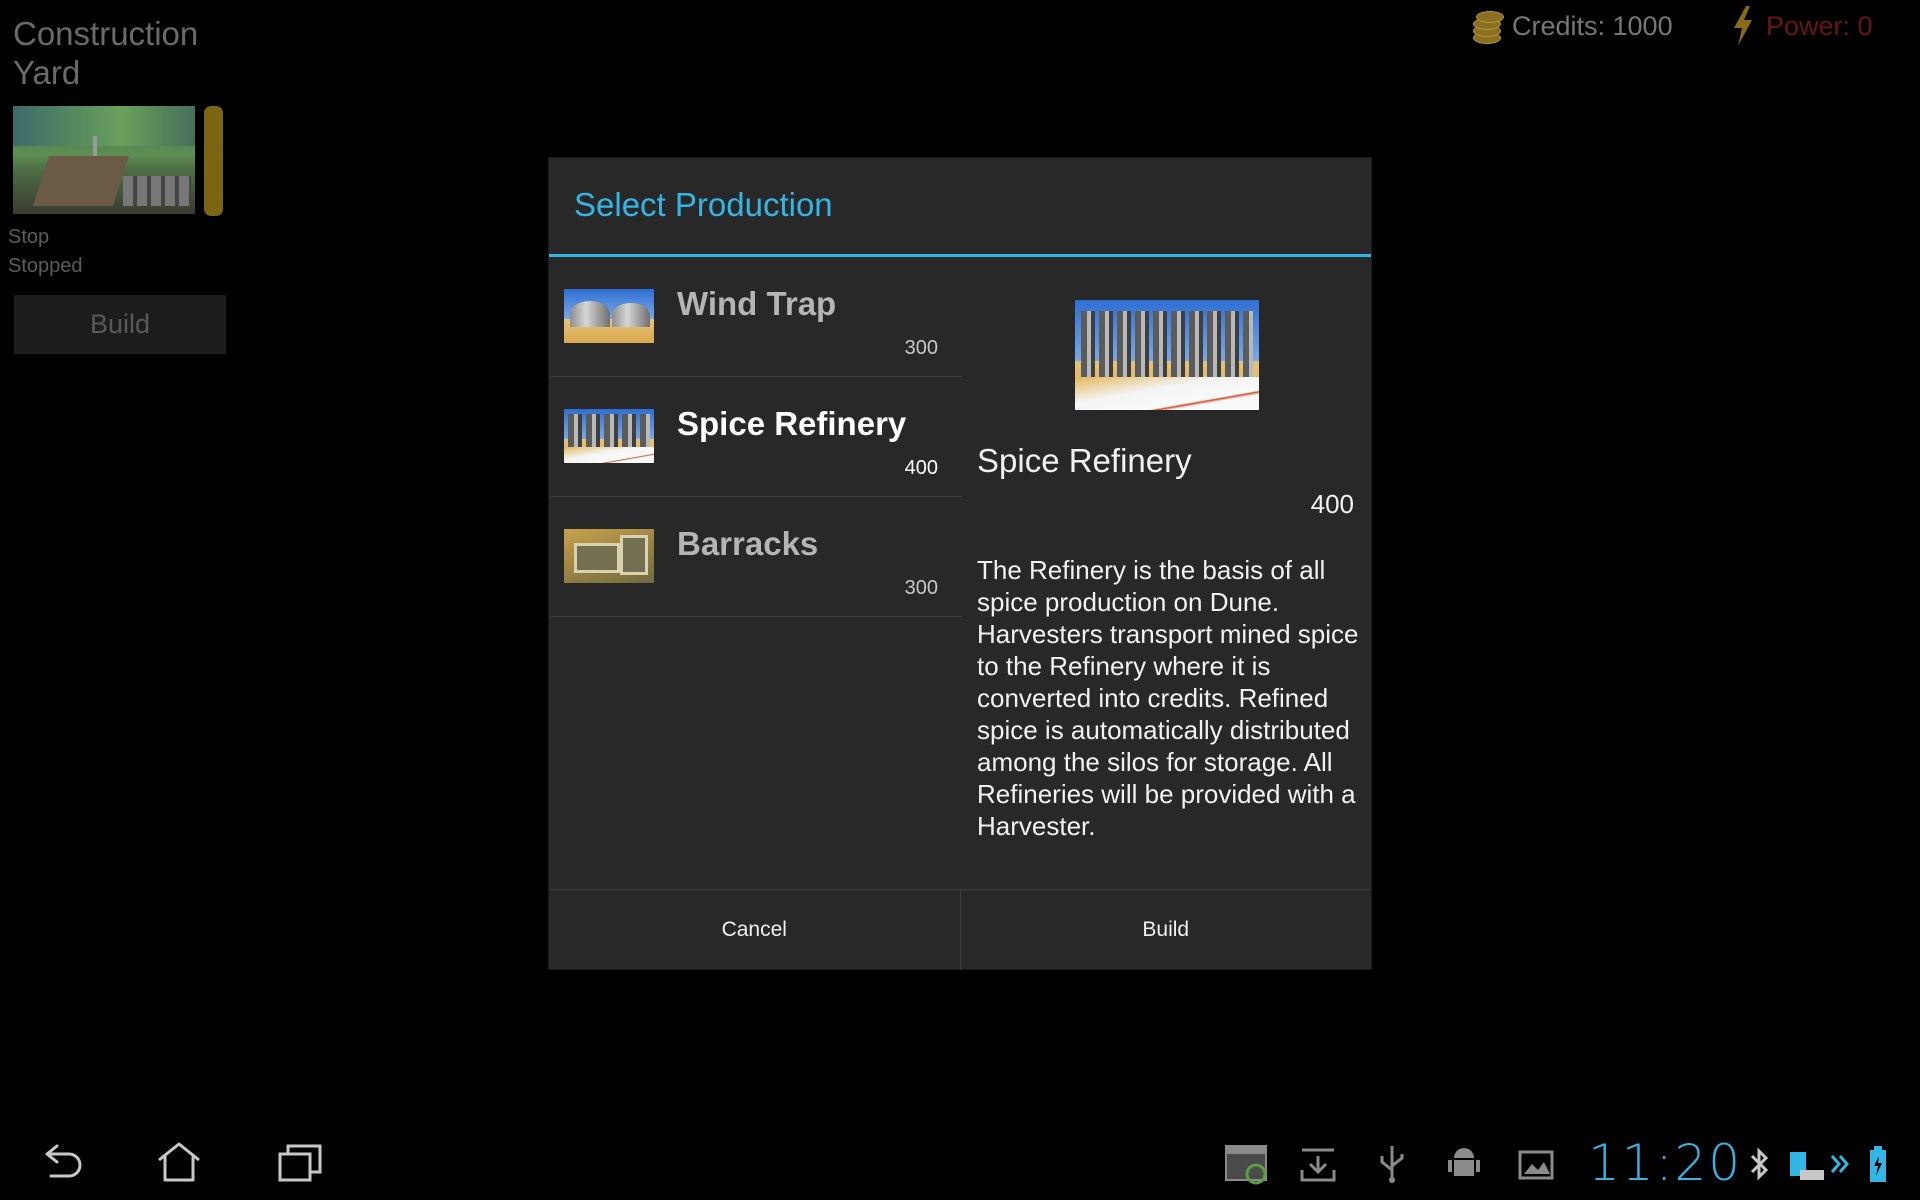 The image size is (1920, 1200). I want to click on structure-status-action: Stop, so click(29, 237).